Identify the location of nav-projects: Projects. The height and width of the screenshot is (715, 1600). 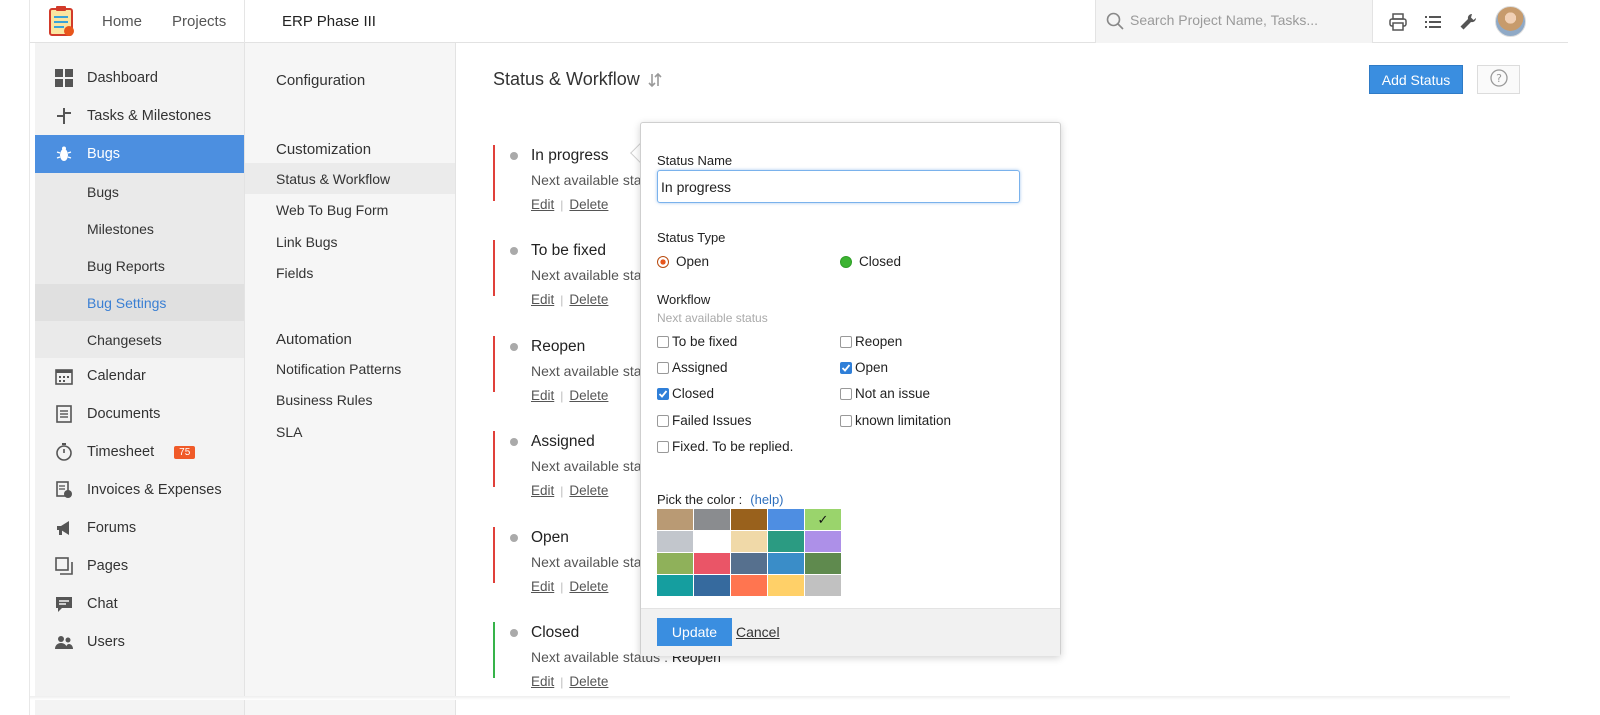
(199, 21).